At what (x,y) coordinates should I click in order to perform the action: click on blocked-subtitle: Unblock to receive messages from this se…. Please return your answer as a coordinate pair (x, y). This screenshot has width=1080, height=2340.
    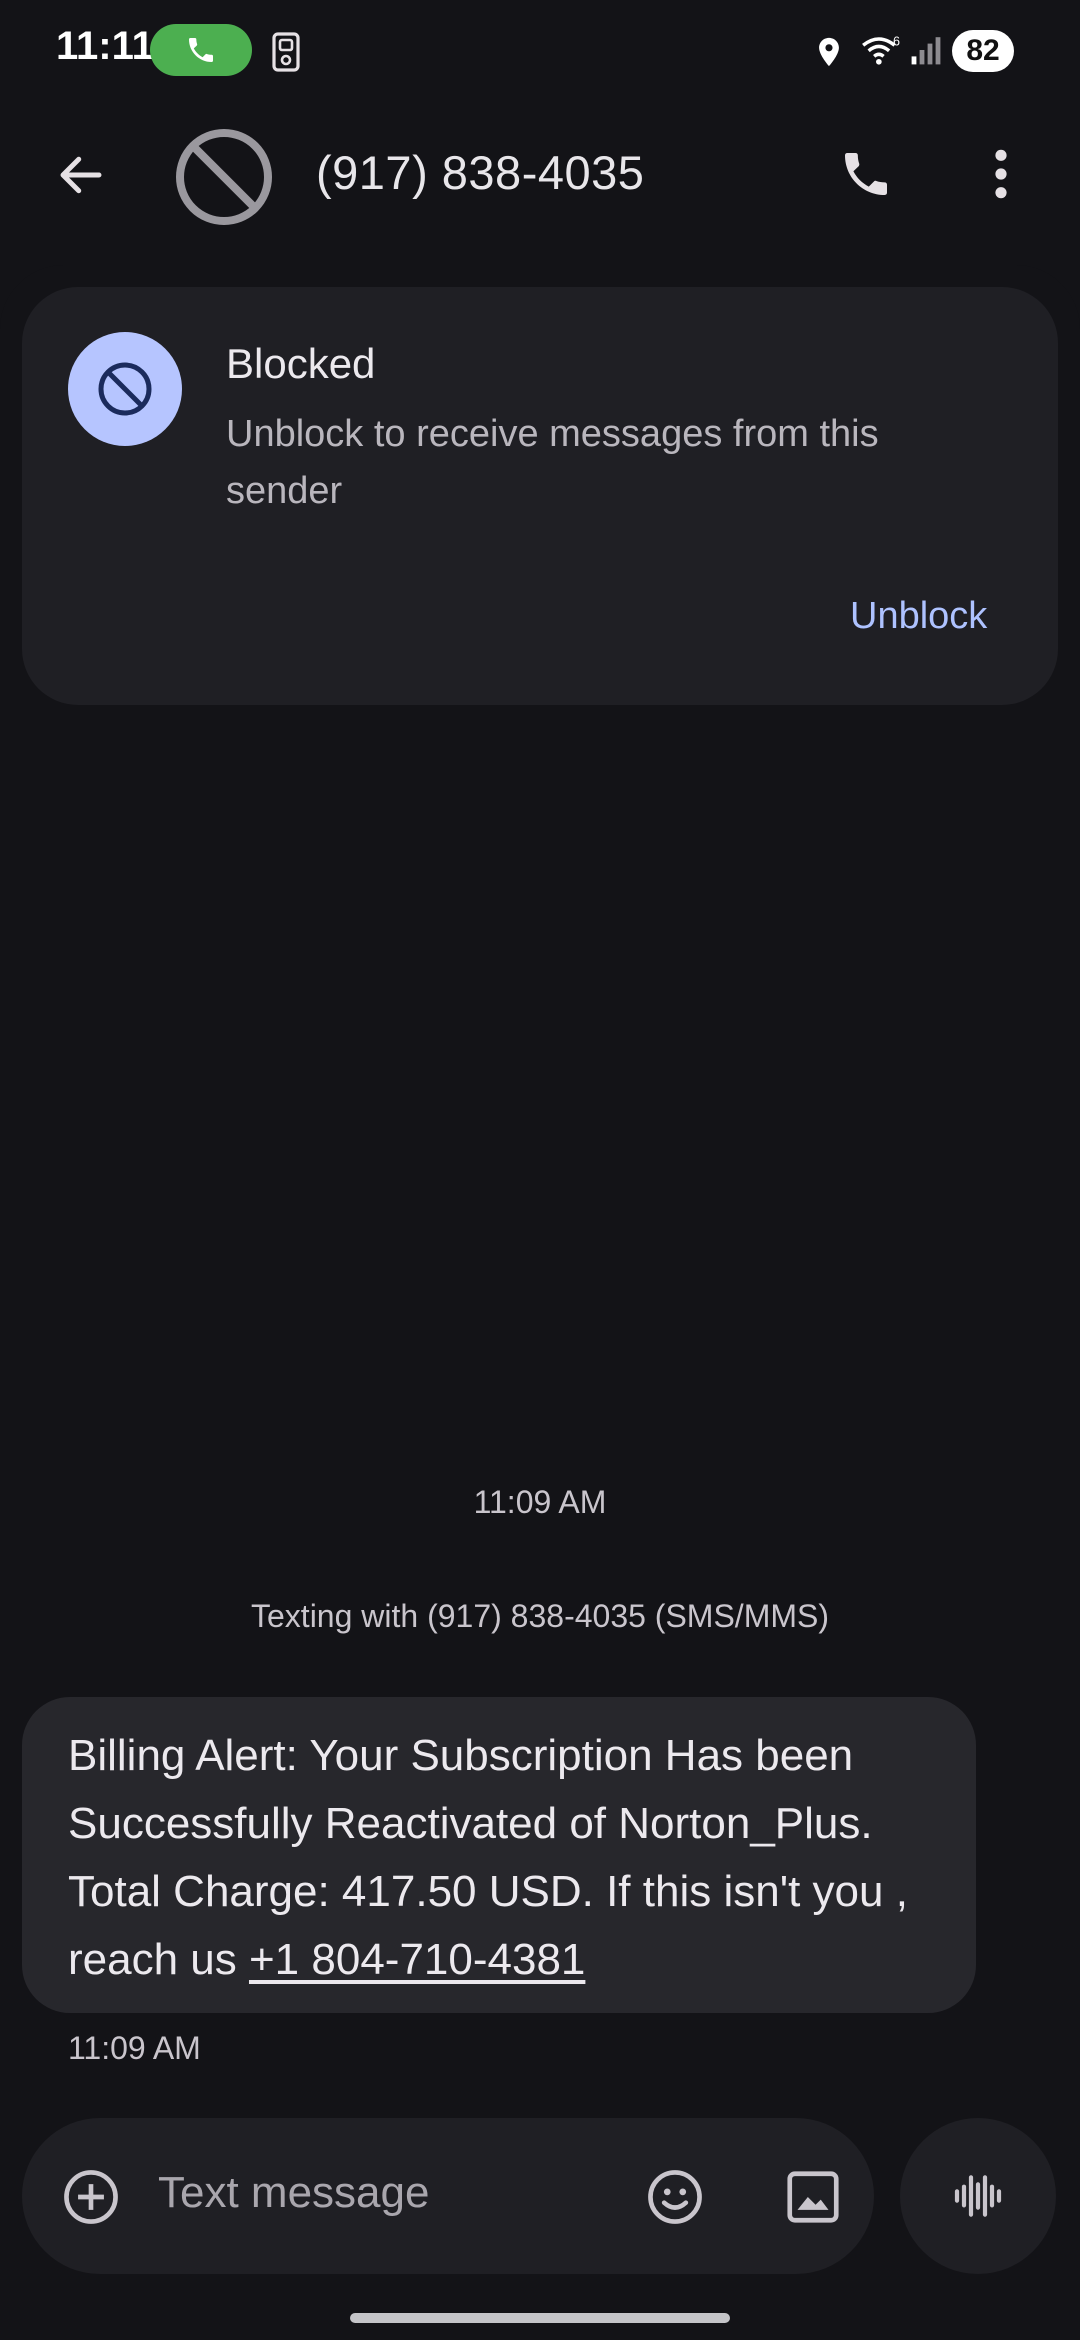
    Looking at the image, I should click on (552, 462).